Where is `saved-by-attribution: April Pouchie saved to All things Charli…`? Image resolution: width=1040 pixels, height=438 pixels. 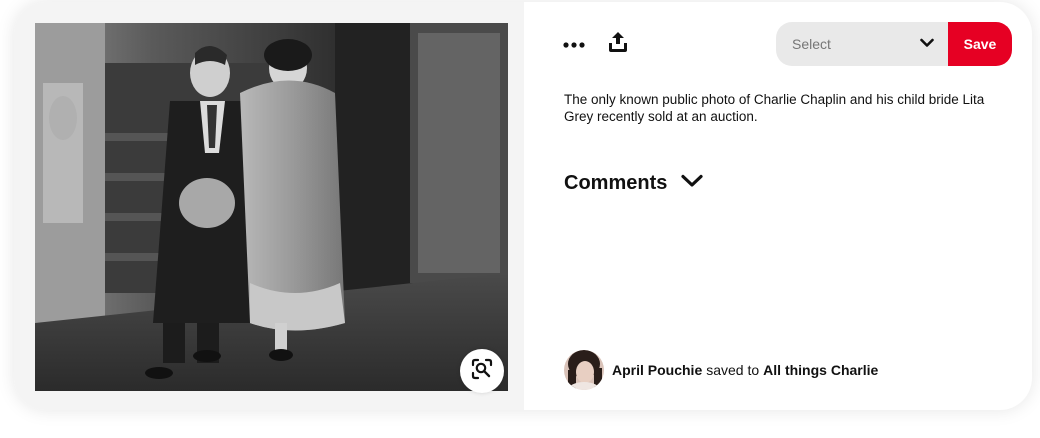
saved-by-attribution: April Pouchie saved to All things Charli… is located at coordinates (721, 370).